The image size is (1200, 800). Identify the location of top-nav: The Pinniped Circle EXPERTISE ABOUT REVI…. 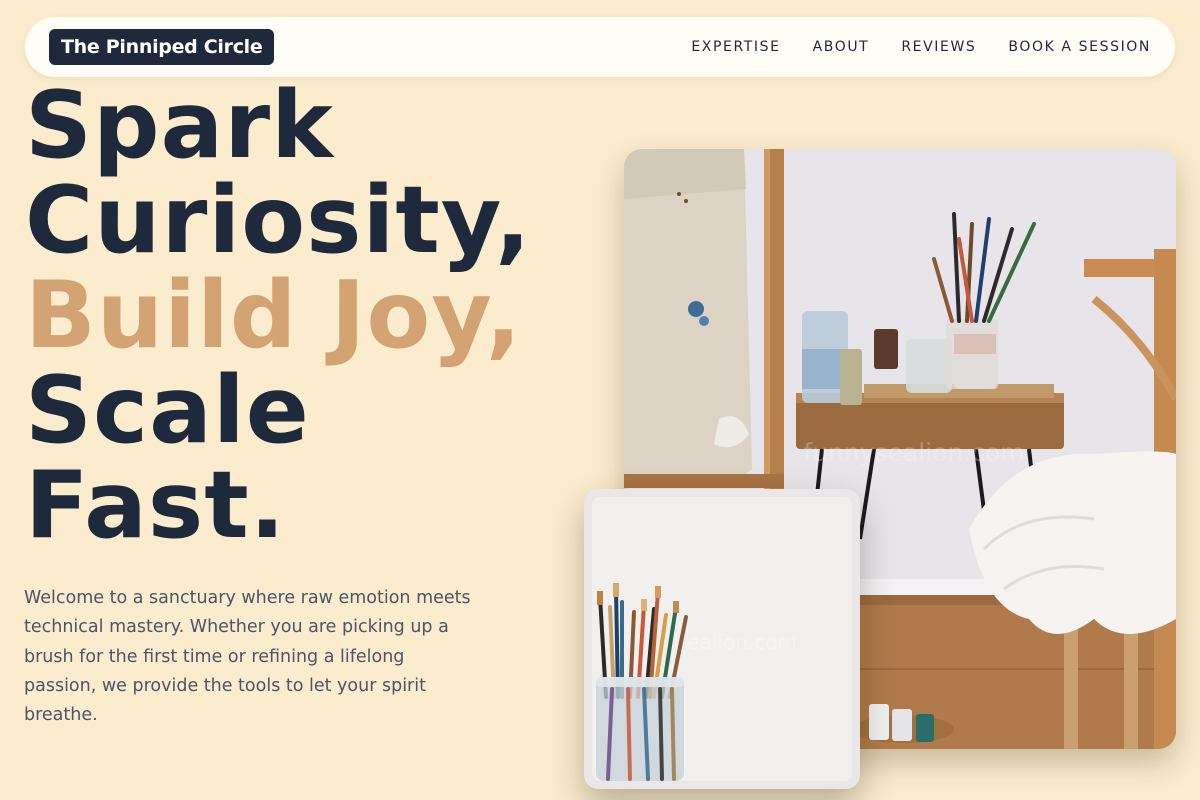
(600, 47).